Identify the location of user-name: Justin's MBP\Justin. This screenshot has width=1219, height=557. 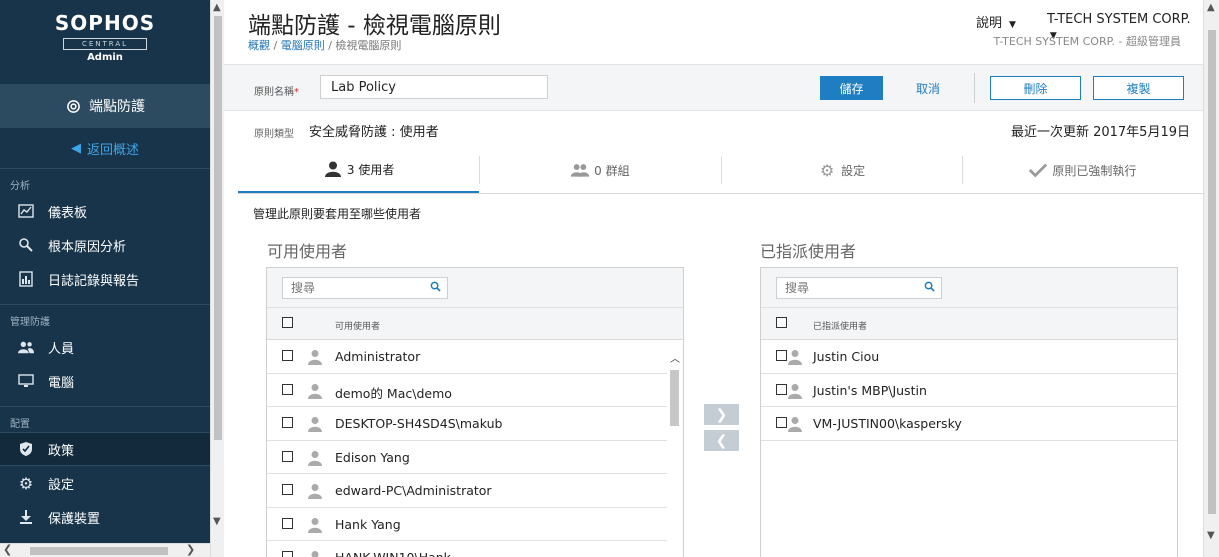
(870, 390).